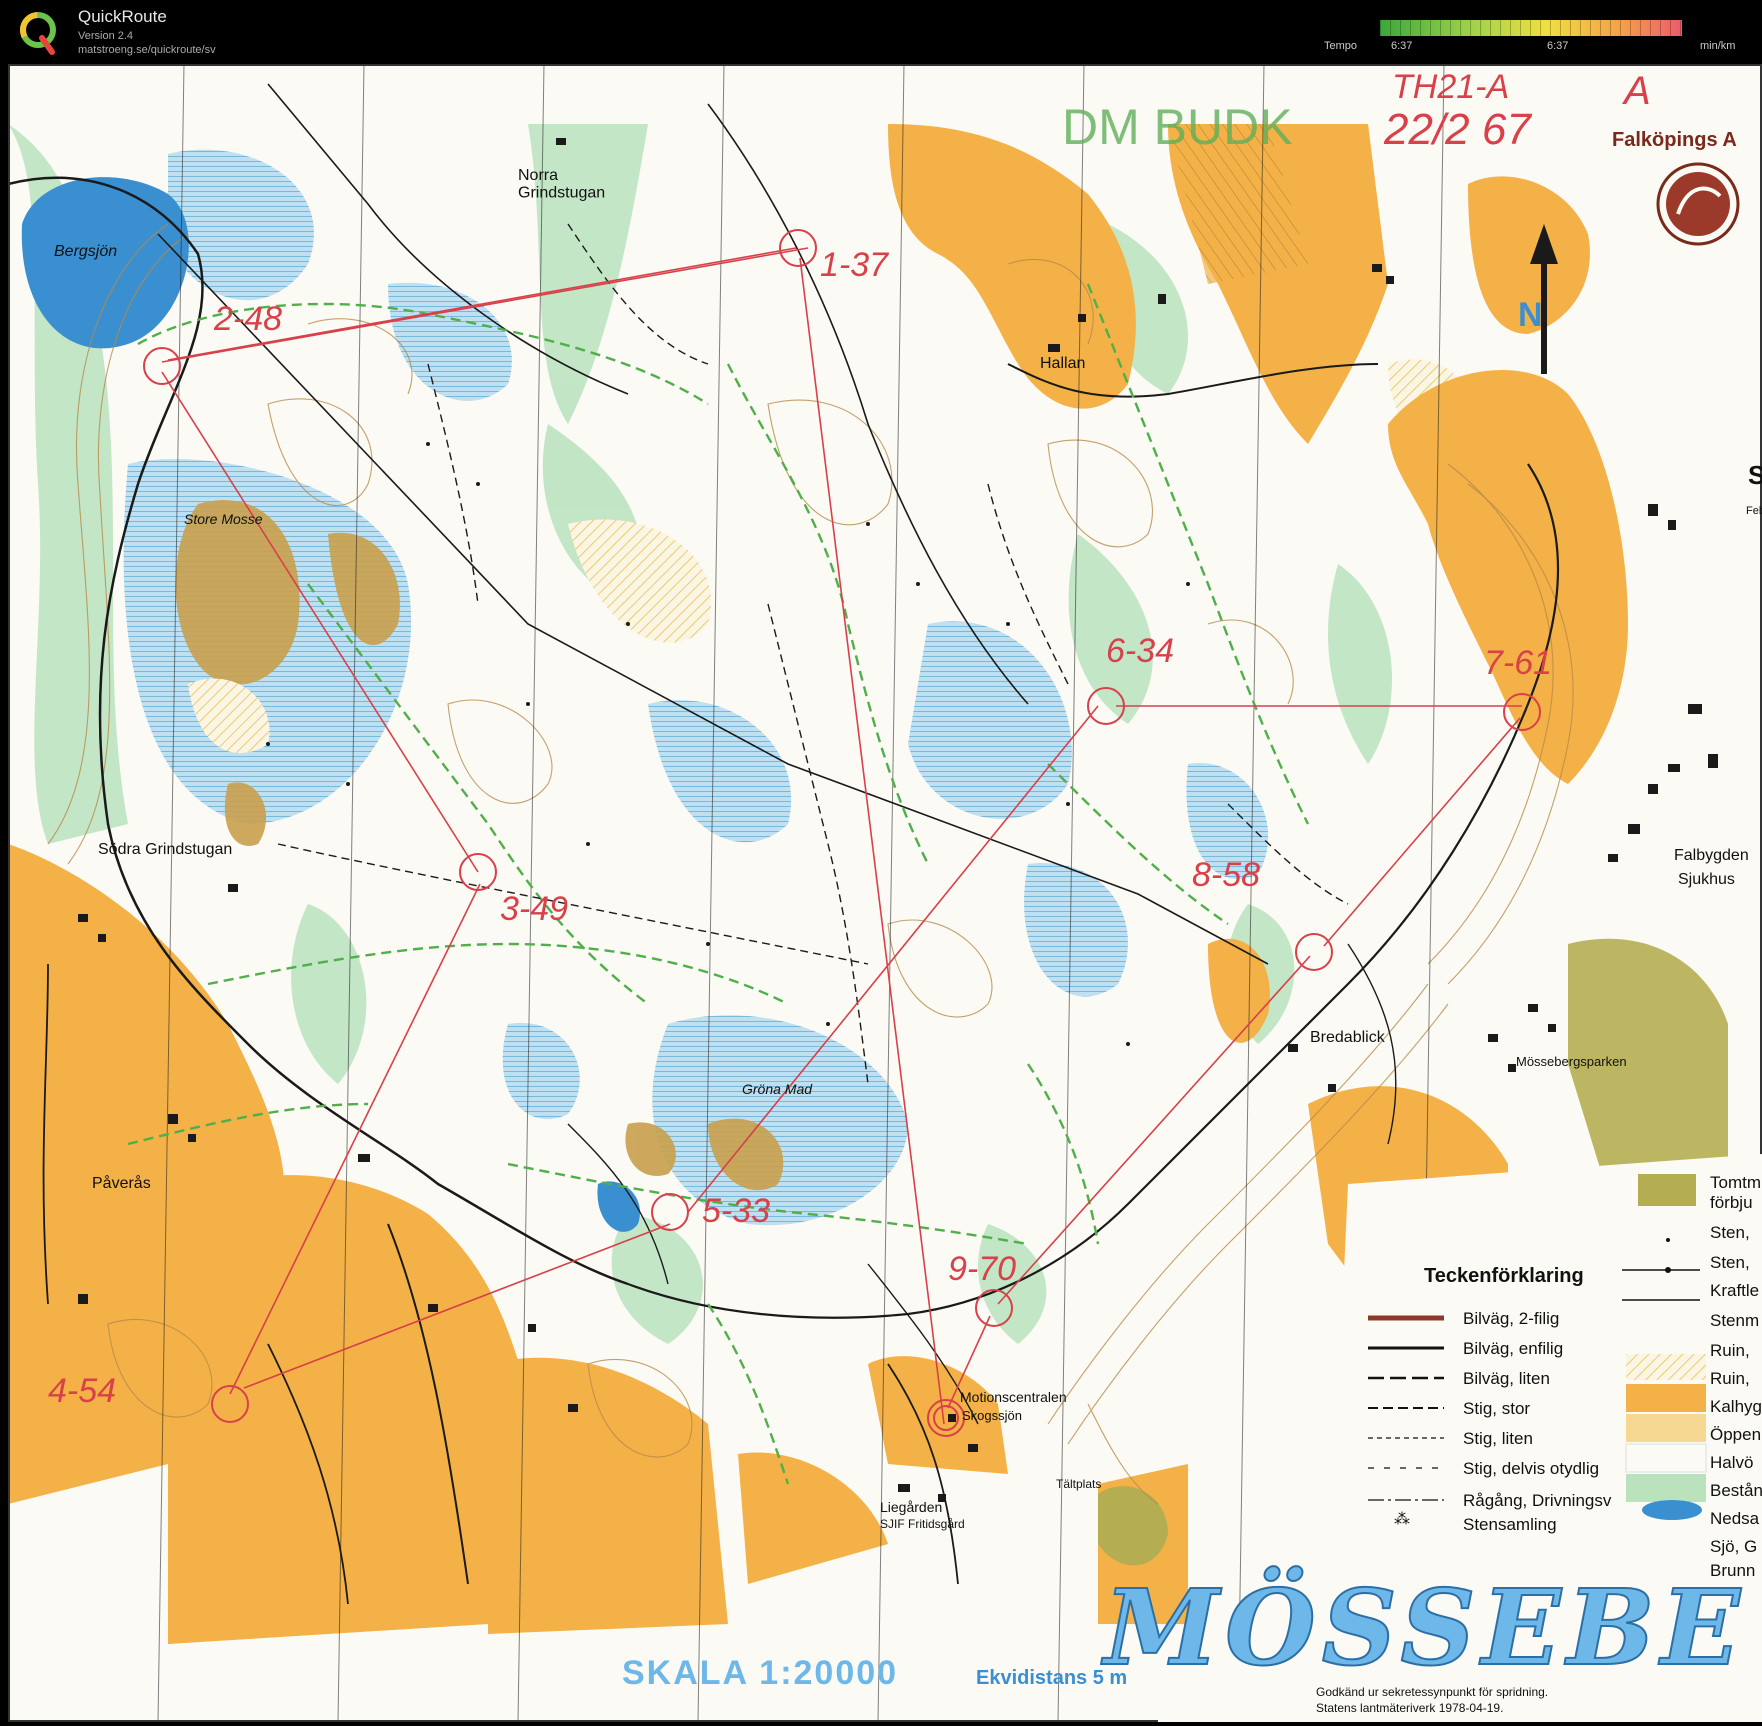 Image resolution: width=1762 pixels, height=1726 pixels. Describe the element at coordinates (1013, 1397) in the screenshot. I see `place-motionscentralen: Motionscentralen` at that location.